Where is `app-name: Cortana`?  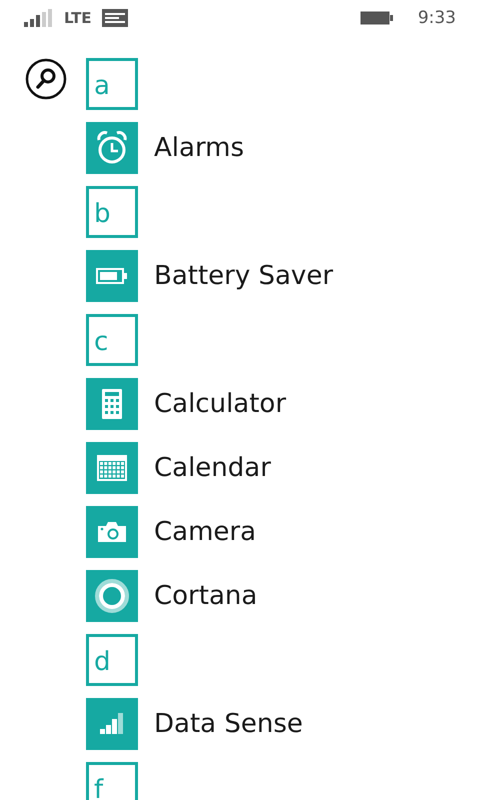 app-name: Cortana is located at coordinates (206, 596).